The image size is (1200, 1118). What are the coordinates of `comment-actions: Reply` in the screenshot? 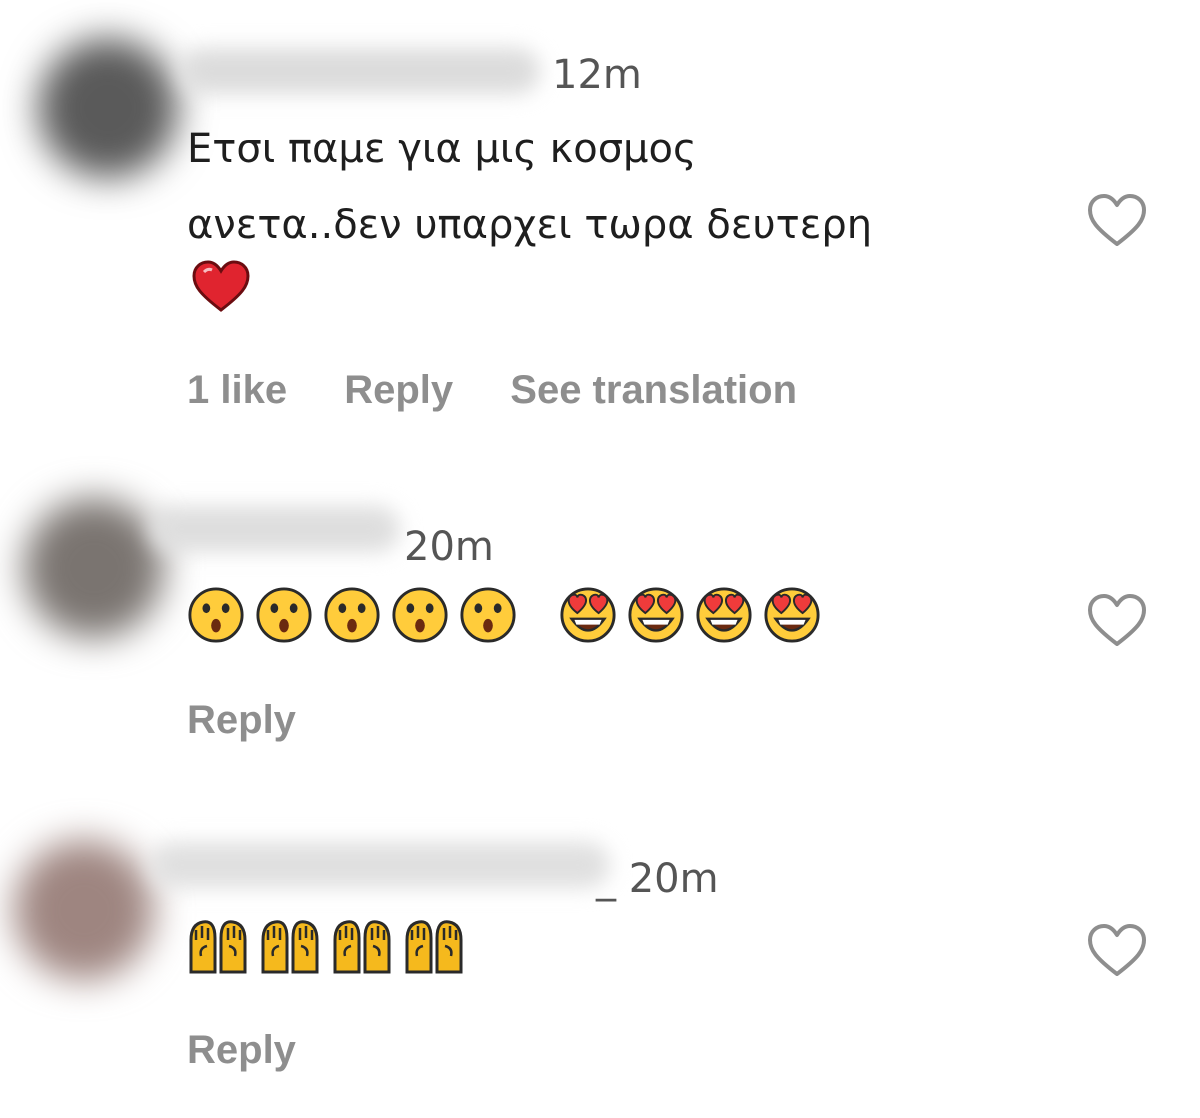 It's located at (264, 1050).